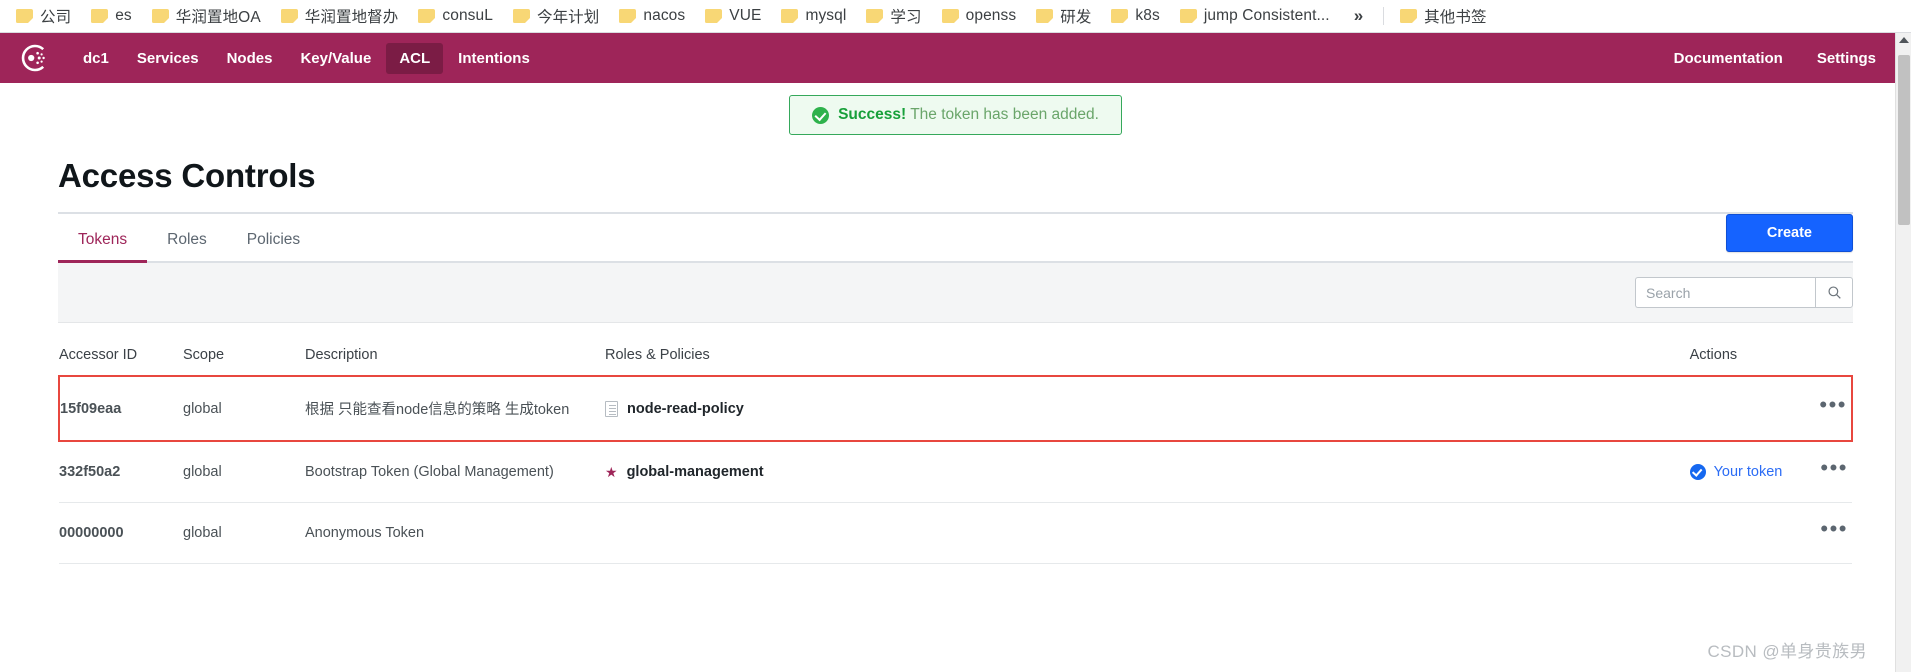 This screenshot has width=1911, height=672. I want to click on bookmark-item: 学习, so click(893, 16).